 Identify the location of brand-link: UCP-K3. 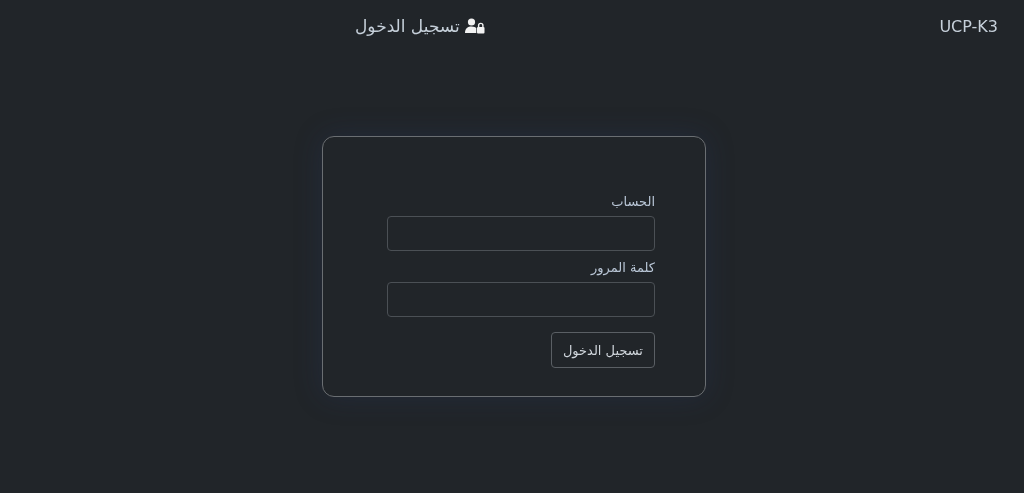
(968, 26).